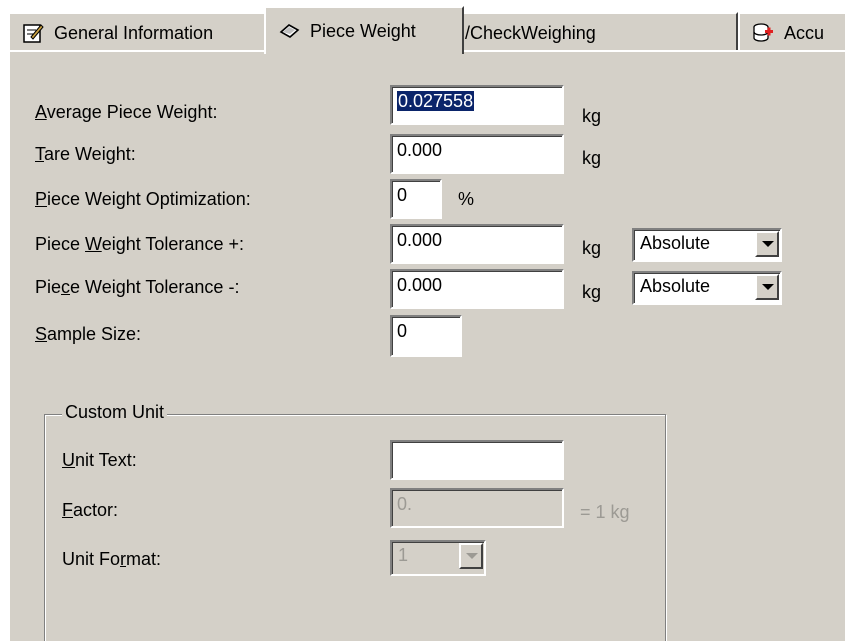  I want to click on tab-accu: Accu, so click(791, 32).